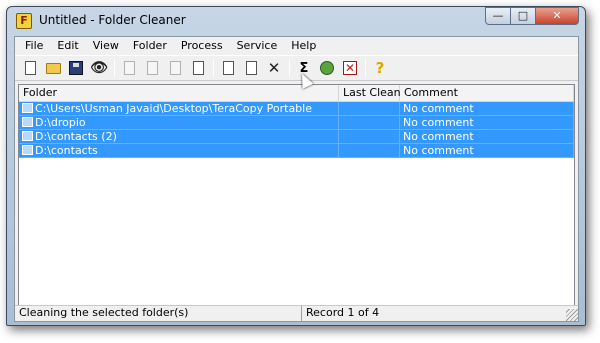  What do you see at coordinates (66, 150) in the screenshot?
I see `folder-path: D:\contacts` at bounding box center [66, 150].